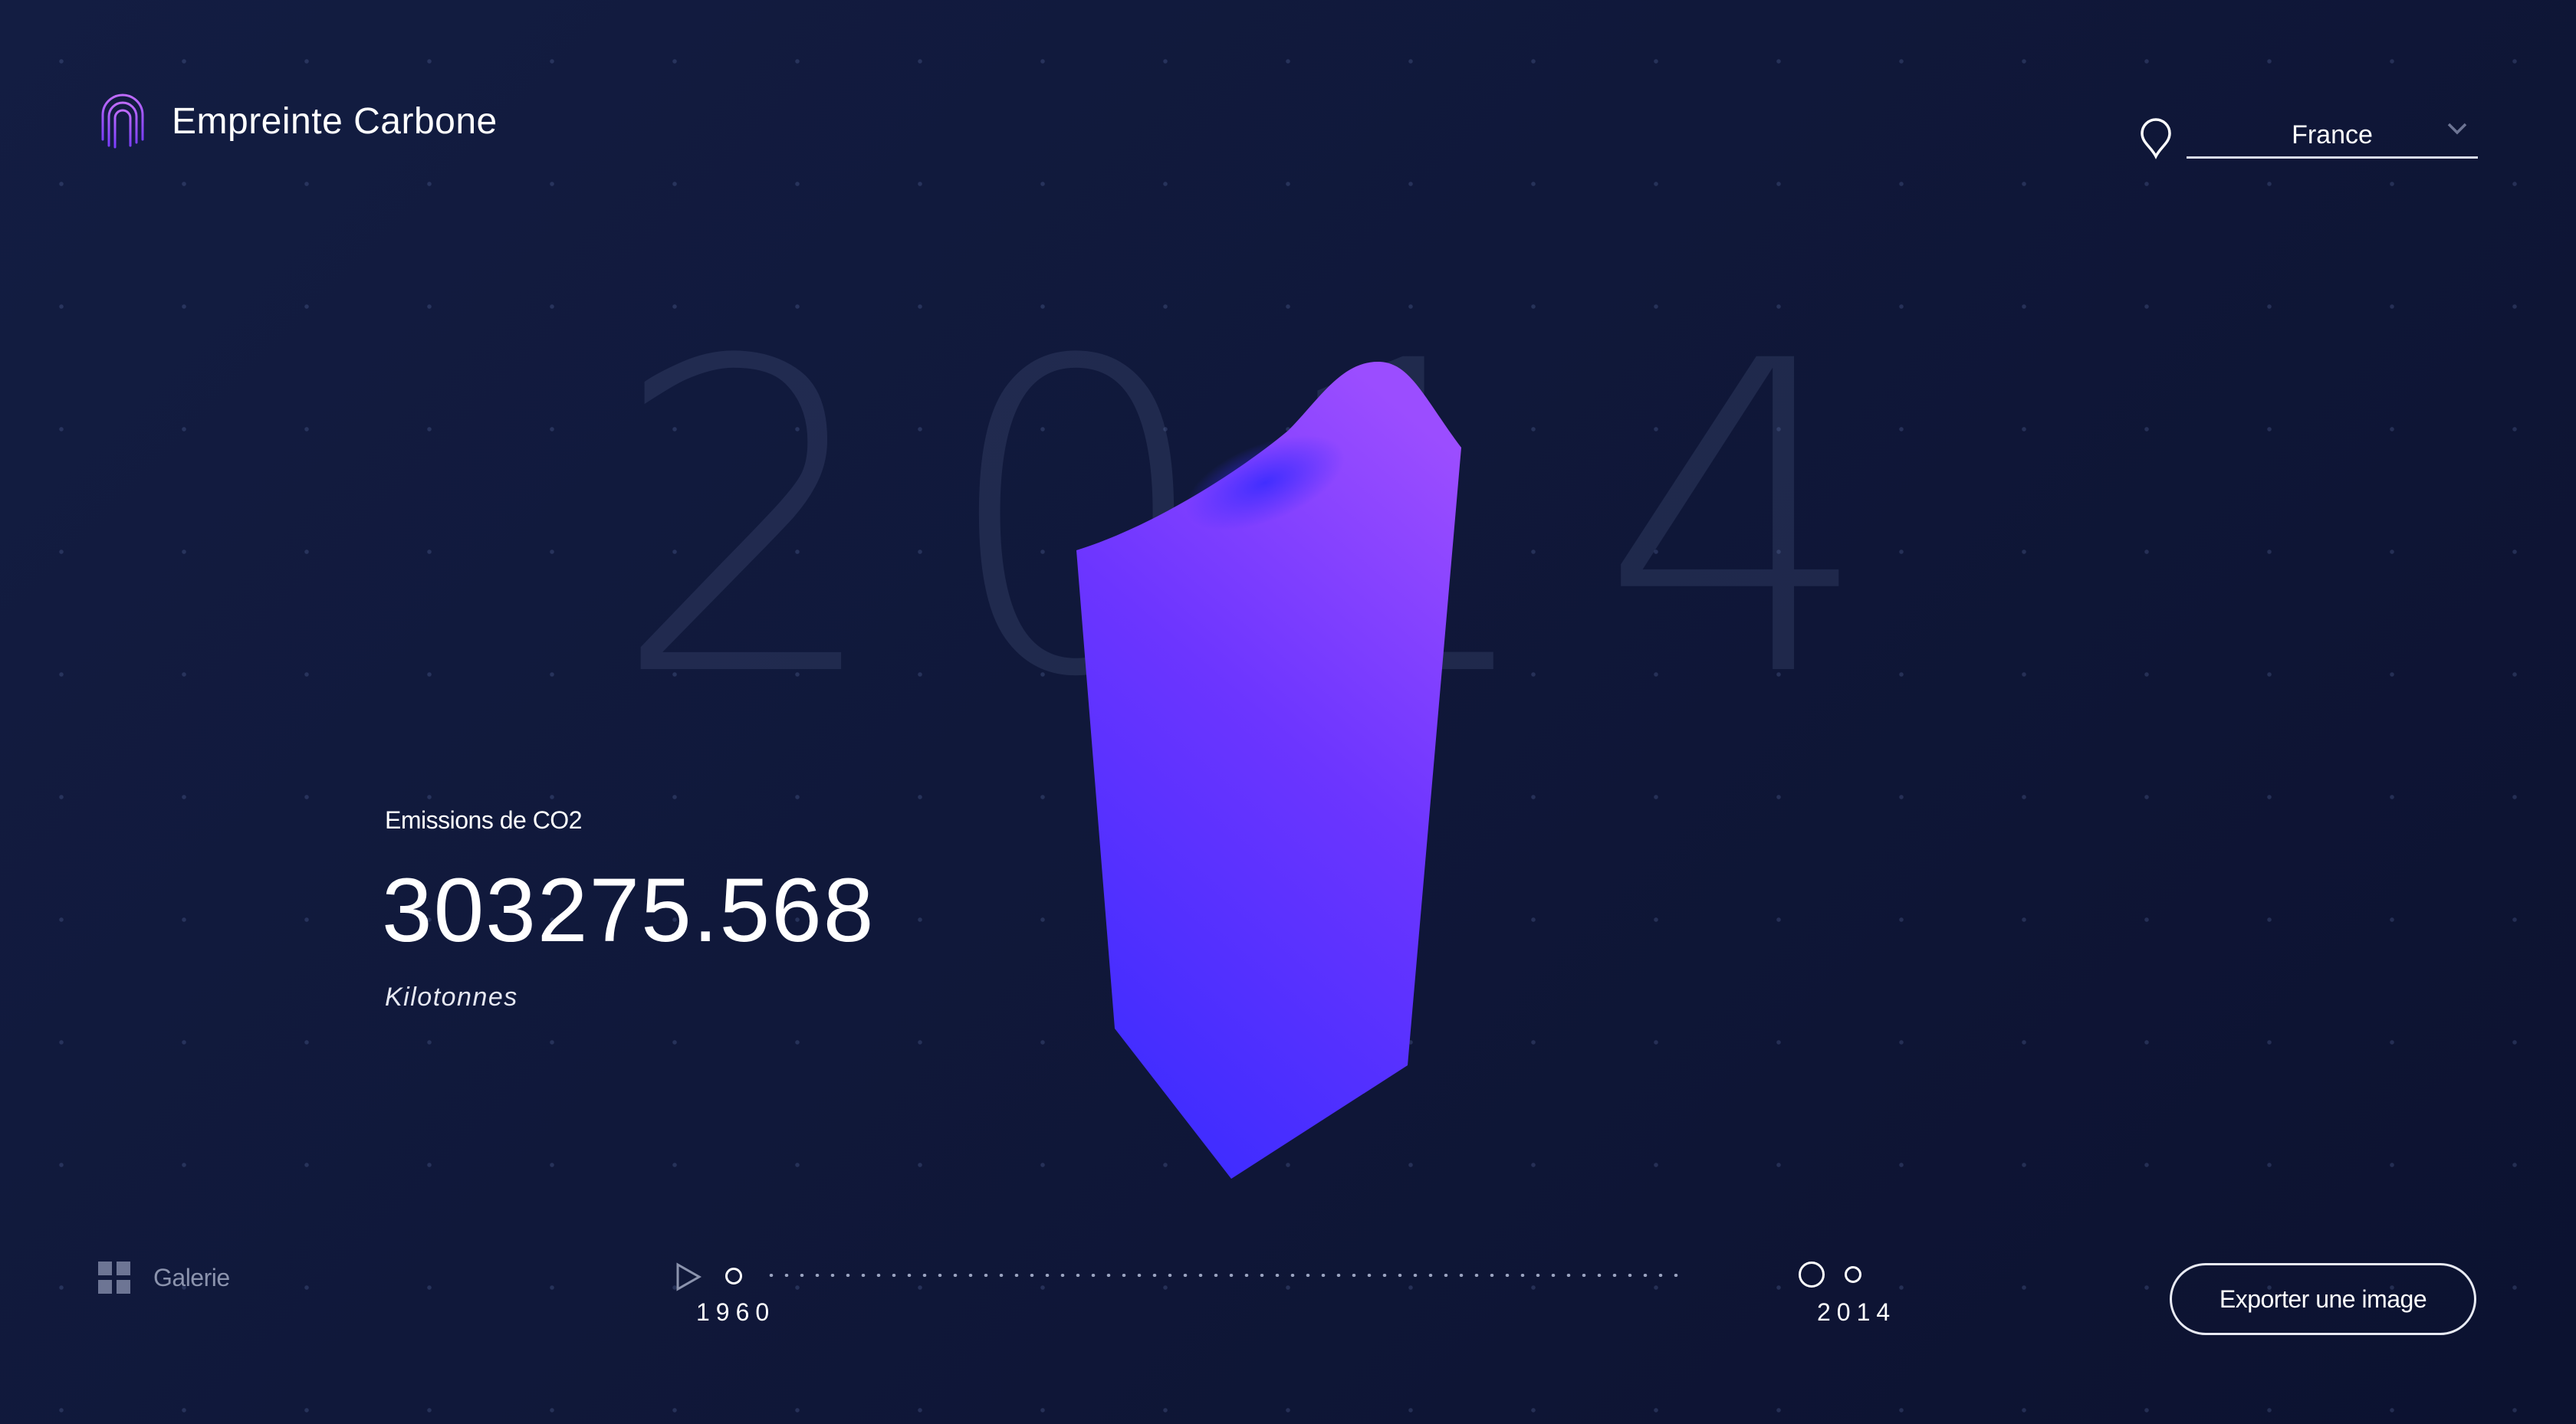  What do you see at coordinates (2323, 1299) in the screenshot?
I see `export-image-button: Exporter une image` at bounding box center [2323, 1299].